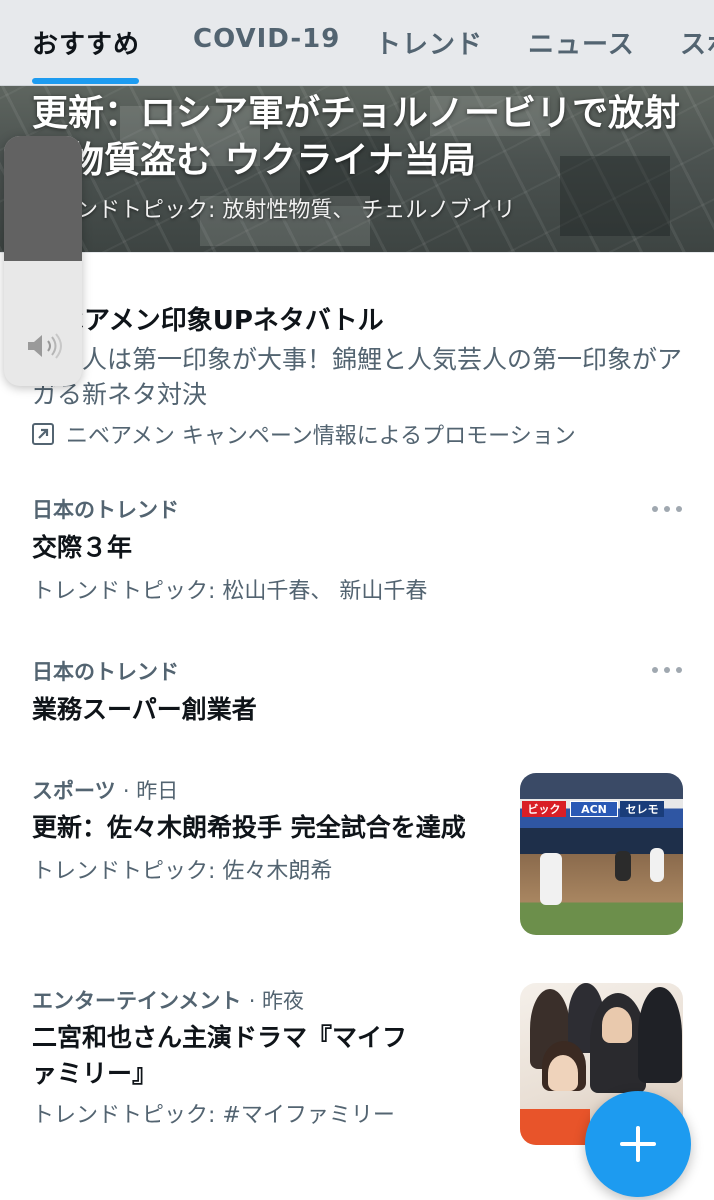 Image resolution: width=714 pixels, height=1200 pixels. What do you see at coordinates (357, 377) in the screenshot?
I see `promo-description: 社会人は第一印象が大事！錦鯉と人気芸人の第一印象がアガる新ネタ対決` at bounding box center [357, 377].